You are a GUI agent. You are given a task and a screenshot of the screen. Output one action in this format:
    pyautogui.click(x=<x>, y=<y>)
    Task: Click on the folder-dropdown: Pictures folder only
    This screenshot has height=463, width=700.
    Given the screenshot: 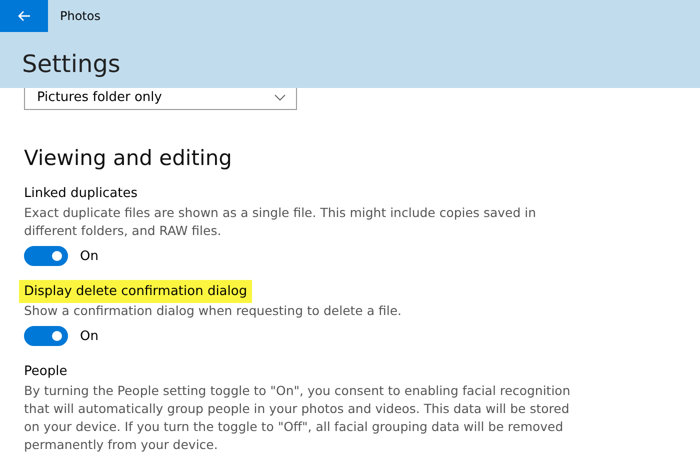 What is the action you would take?
    pyautogui.click(x=160, y=99)
    